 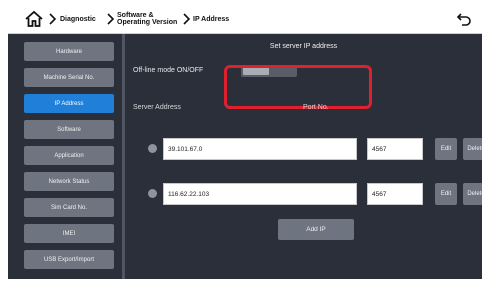 I want to click on sidebar-item-usb-export-import: USB Export/Import, so click(x=69, y=259).